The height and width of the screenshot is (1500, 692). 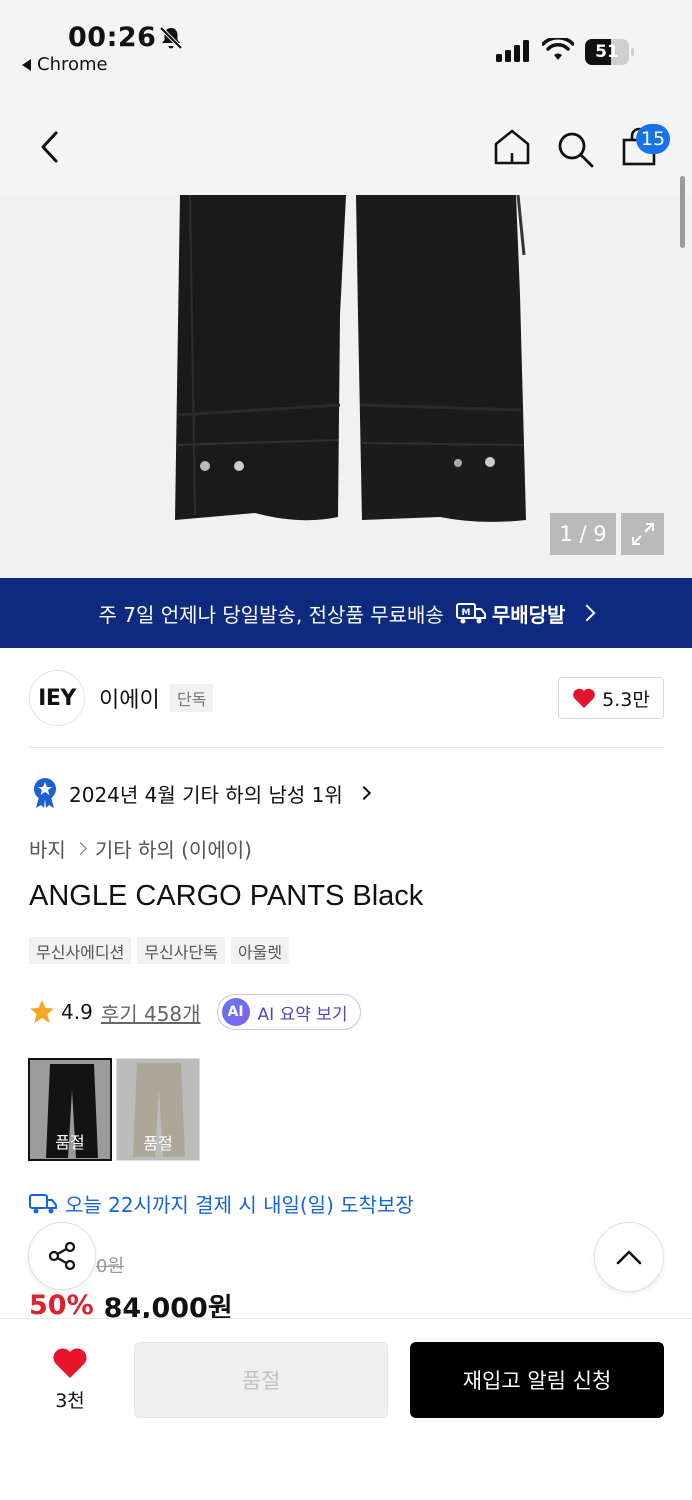 What do you see at coordinates (346, 145) in the screenshot?
I see `top-navigation` at bounding box center [346, 145].